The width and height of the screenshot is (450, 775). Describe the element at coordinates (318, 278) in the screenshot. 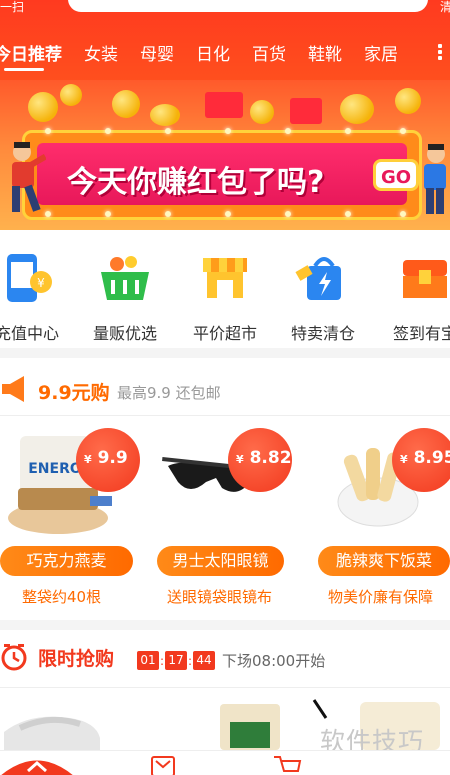

I see `lightning-bag-icon` at that location.